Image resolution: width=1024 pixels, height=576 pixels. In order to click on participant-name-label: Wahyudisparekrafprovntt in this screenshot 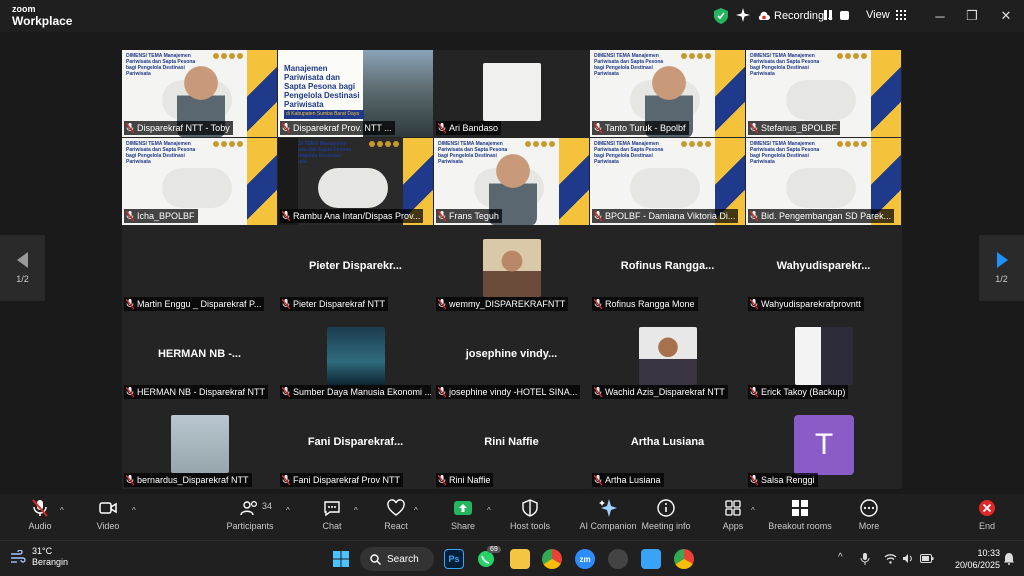, I will do `click(806, 304)`.